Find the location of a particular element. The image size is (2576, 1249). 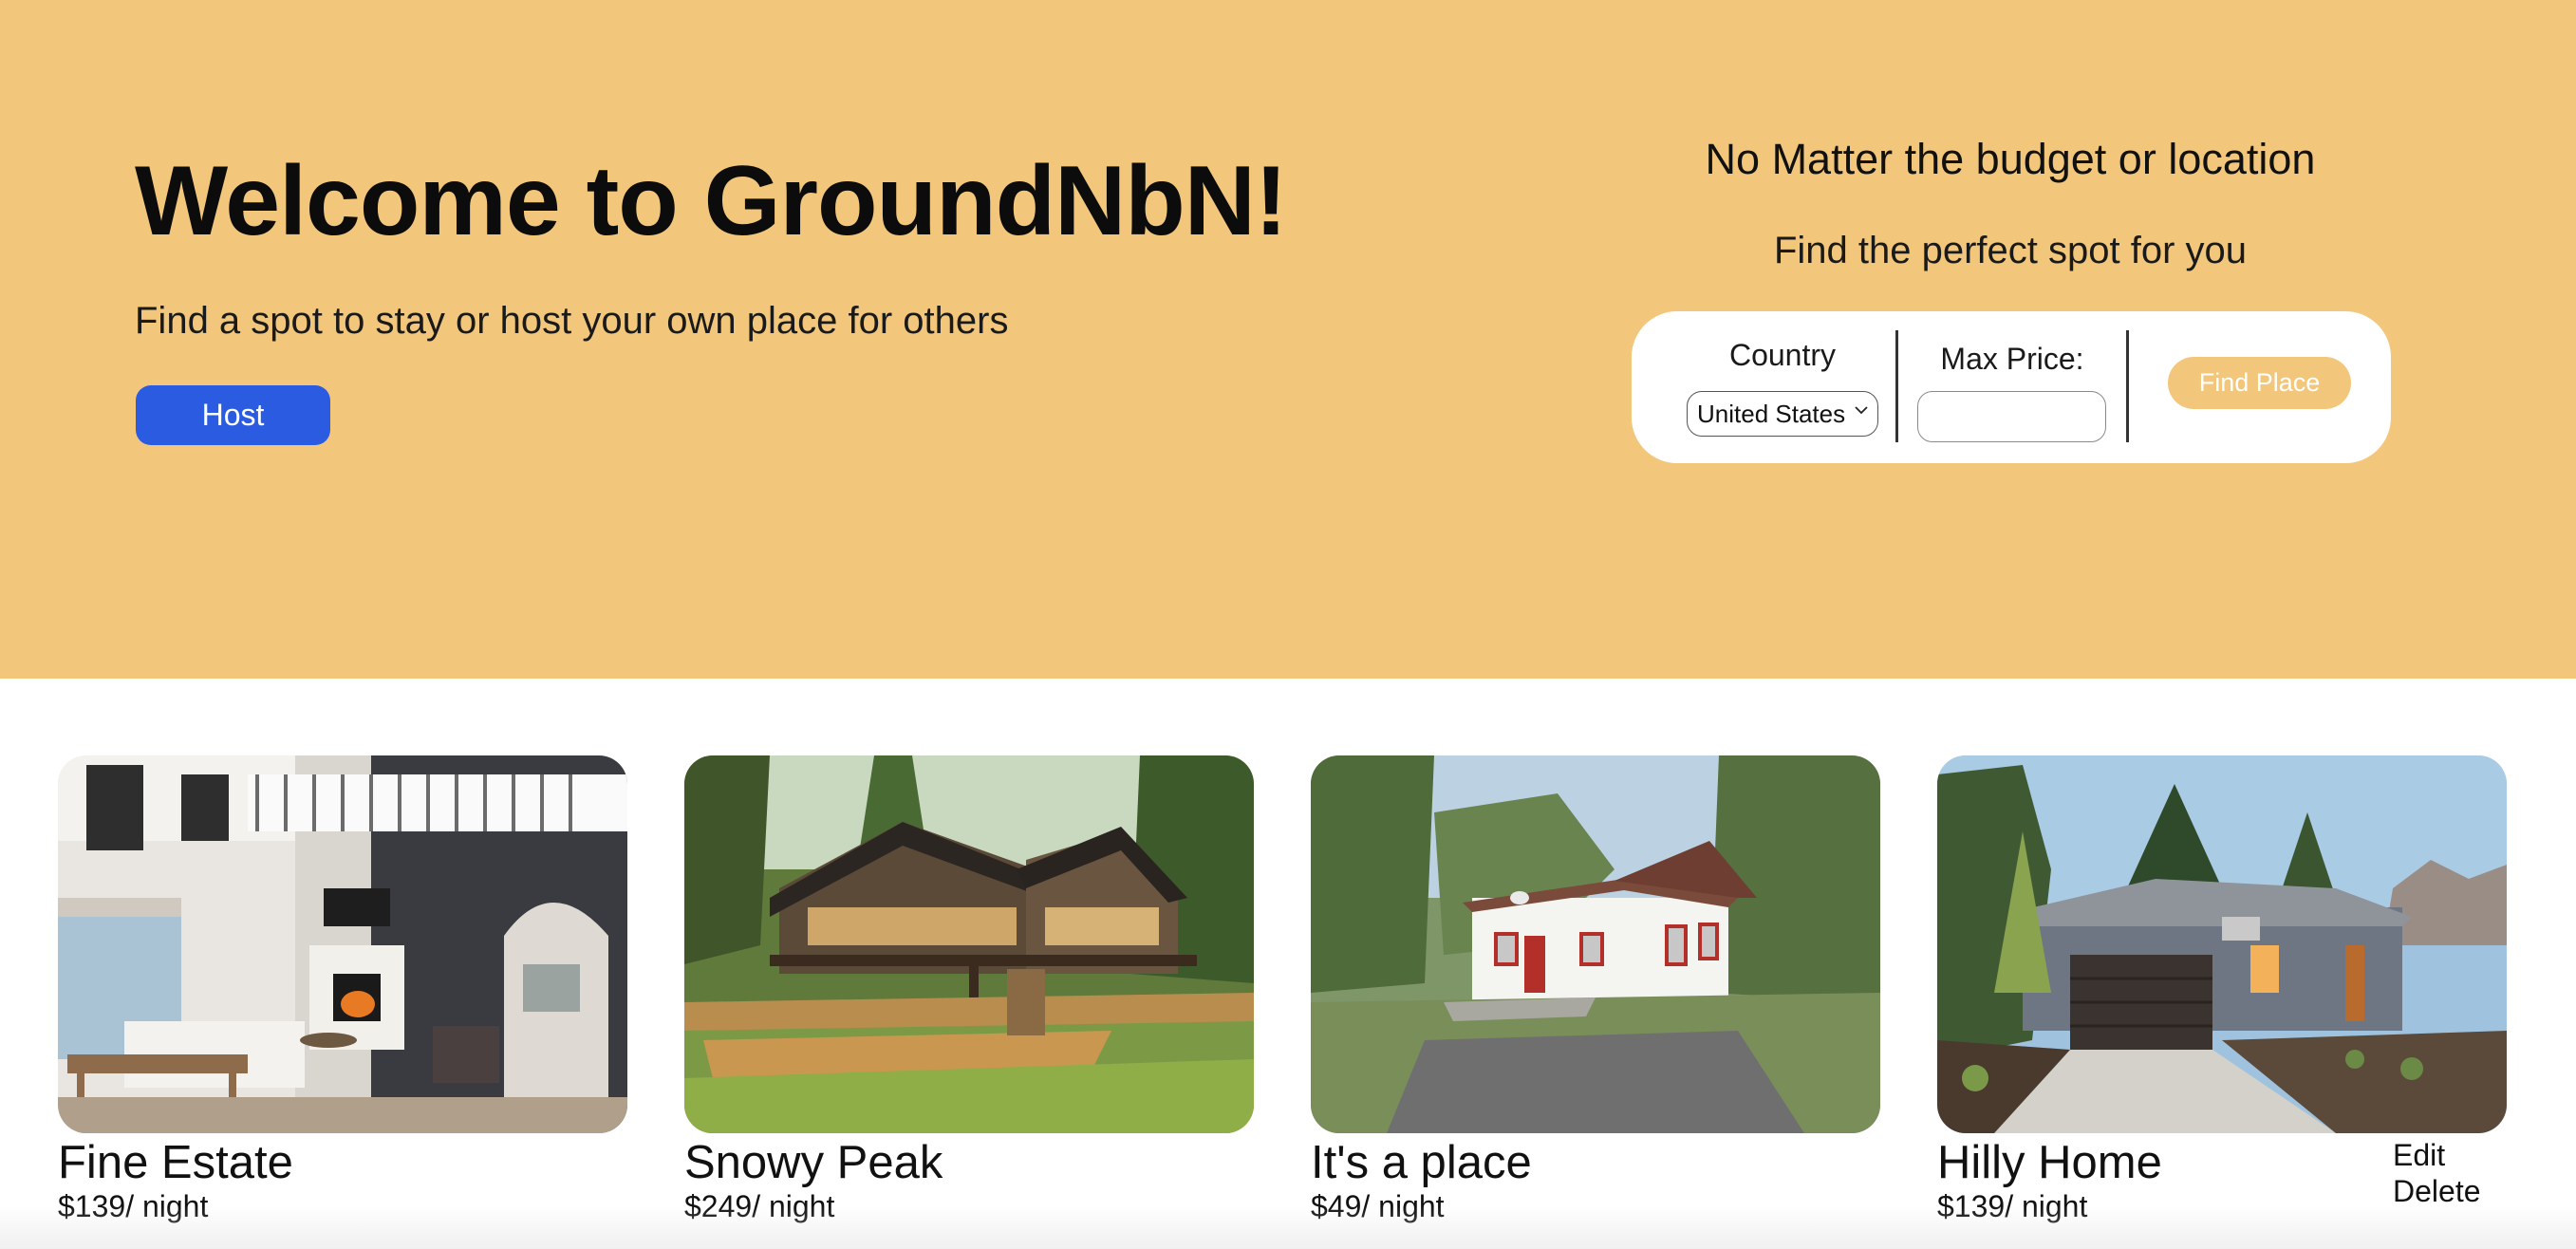

small-cabin-photo is located at coordinates (1596, 944).